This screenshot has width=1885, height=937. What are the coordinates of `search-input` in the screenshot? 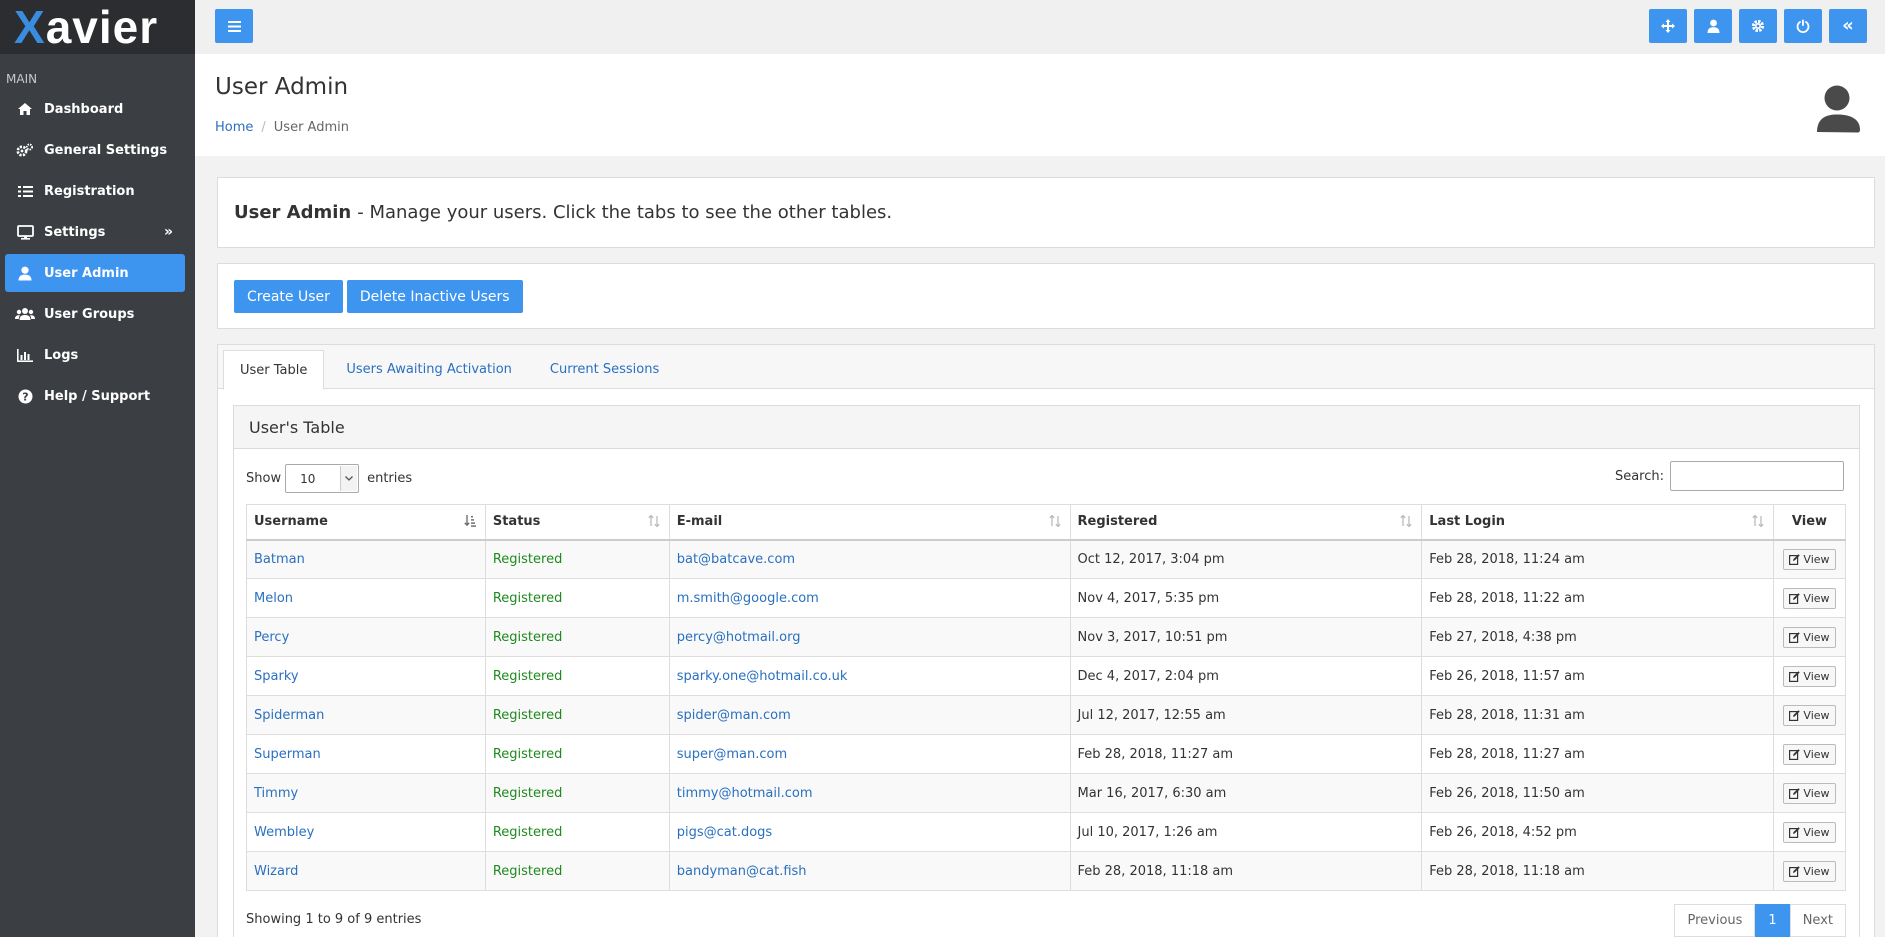 It's located at (1757, 476).